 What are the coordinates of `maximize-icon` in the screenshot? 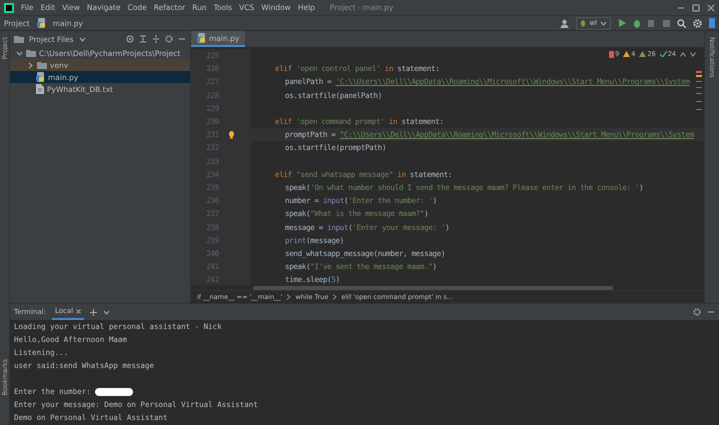 It's located at (696, 8).